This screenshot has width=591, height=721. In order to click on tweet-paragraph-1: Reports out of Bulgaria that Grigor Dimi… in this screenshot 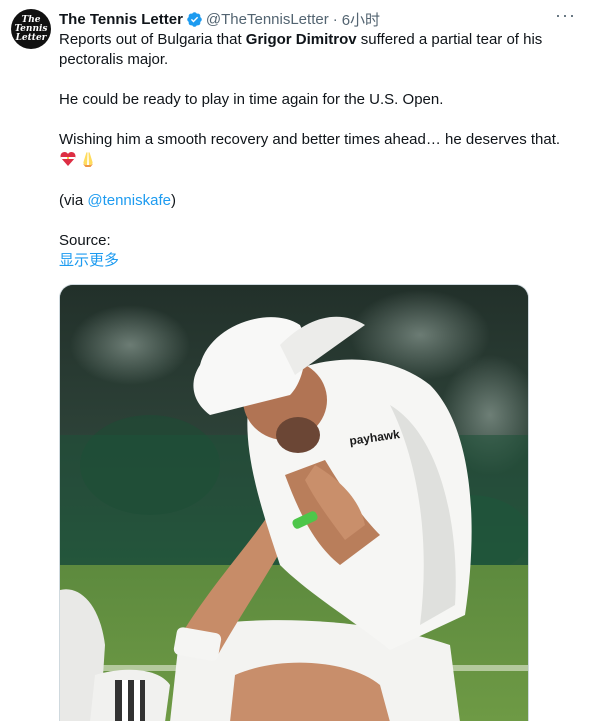, I will do `click(301, 49)`.